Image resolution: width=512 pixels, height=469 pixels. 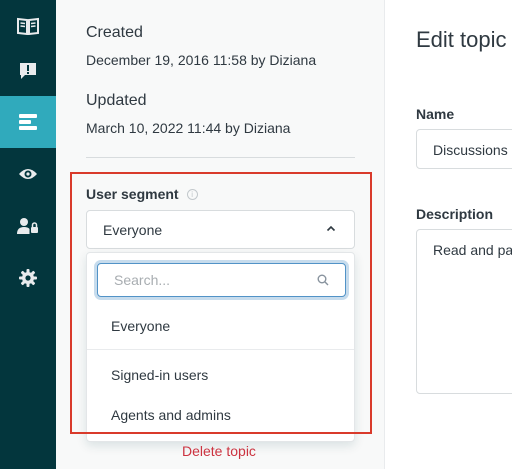 I want to click on chevron-up-icon, so click(x=331, y=228).